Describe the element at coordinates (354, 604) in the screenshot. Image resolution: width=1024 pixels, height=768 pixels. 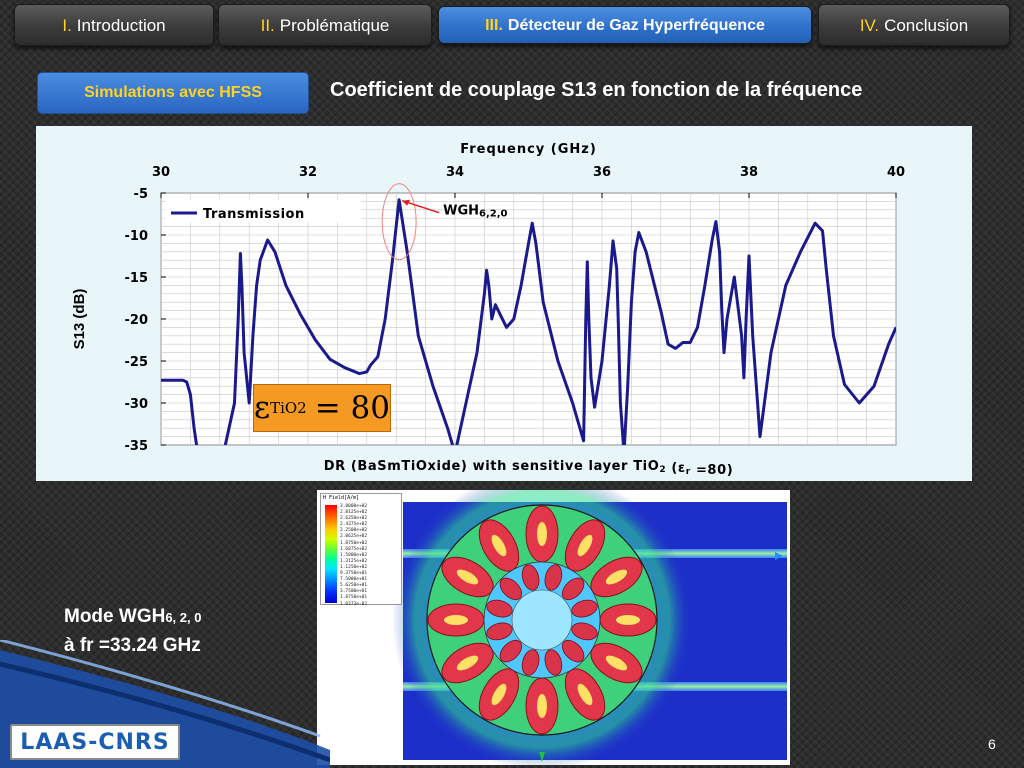
I see `field-legend-value: 1.0373e-02` at that location.